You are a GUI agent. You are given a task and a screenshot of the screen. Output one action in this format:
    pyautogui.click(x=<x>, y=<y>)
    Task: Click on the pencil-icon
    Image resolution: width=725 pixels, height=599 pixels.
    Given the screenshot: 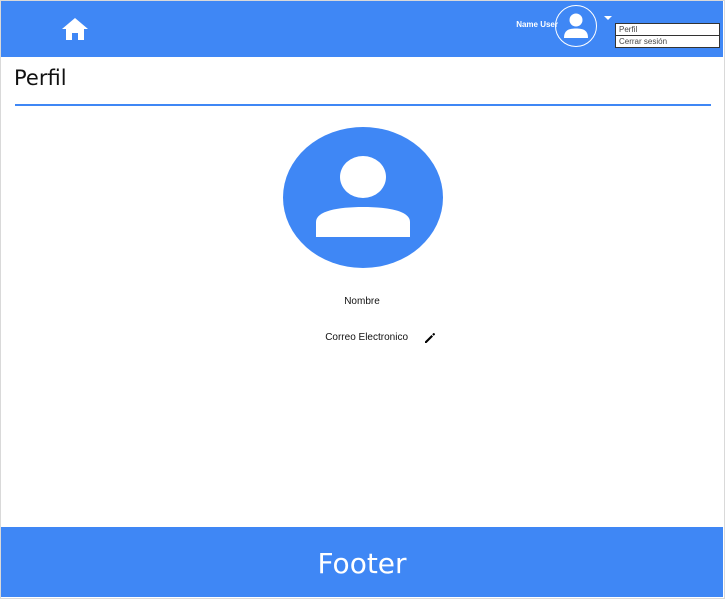 What is the action you would take?
    pyautogui.click(x=430, y=337)
    